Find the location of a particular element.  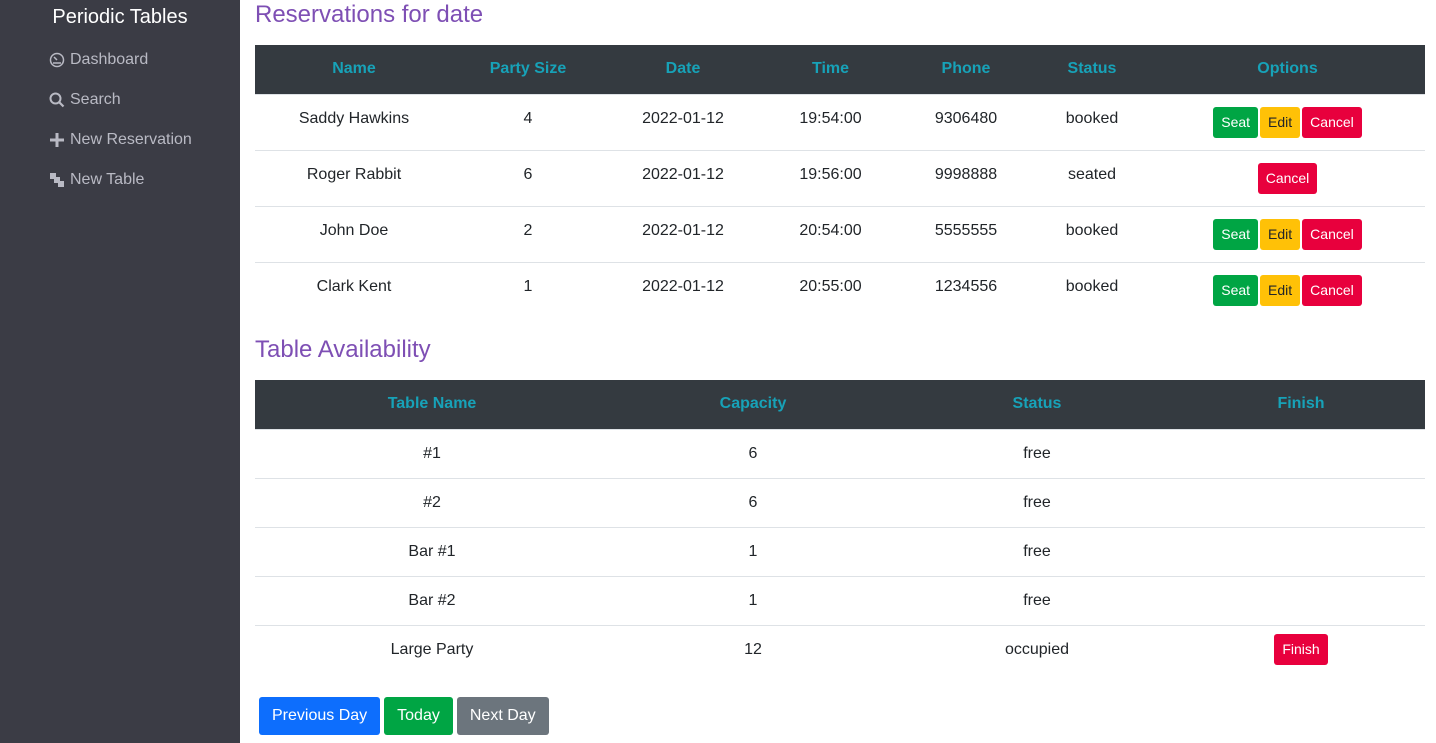

table-row: #2 6 free is located at coordinates (840, 502).